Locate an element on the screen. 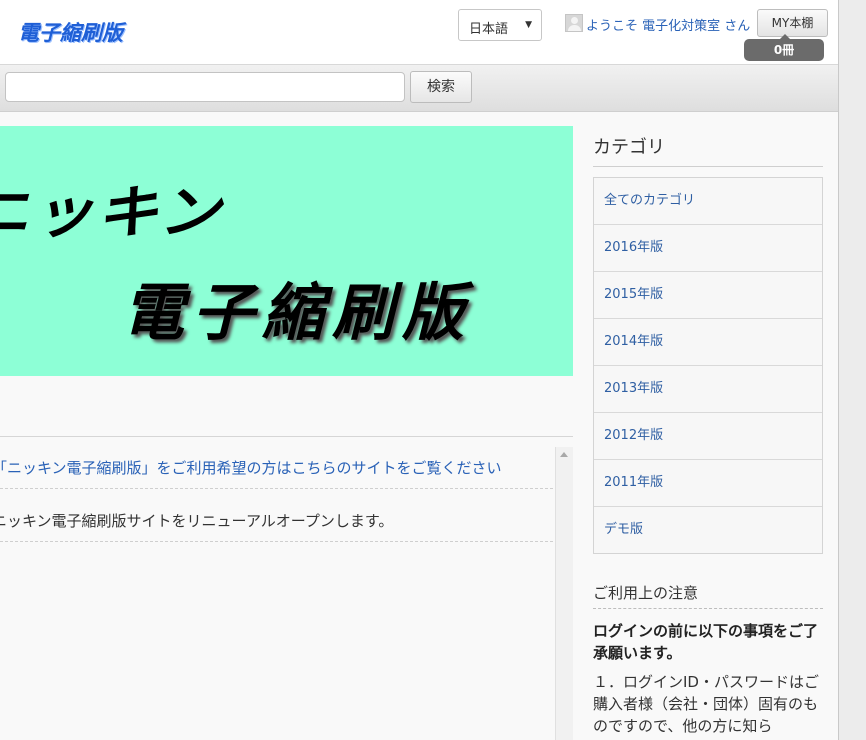  user-icon is located at coordinates (574, 23).